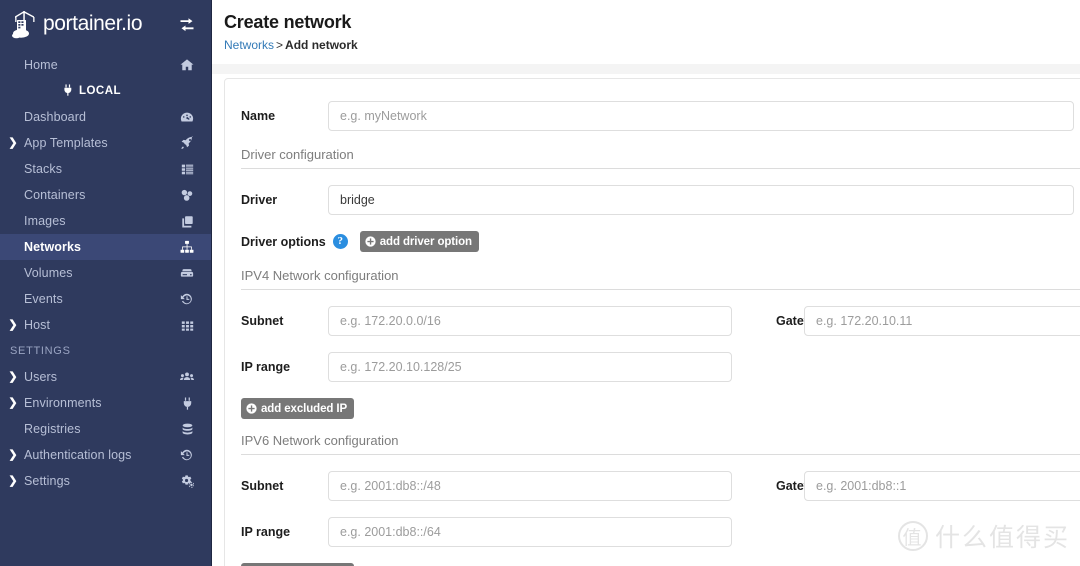  I want to click on ipv6-subnet-input, so click(530, 486).